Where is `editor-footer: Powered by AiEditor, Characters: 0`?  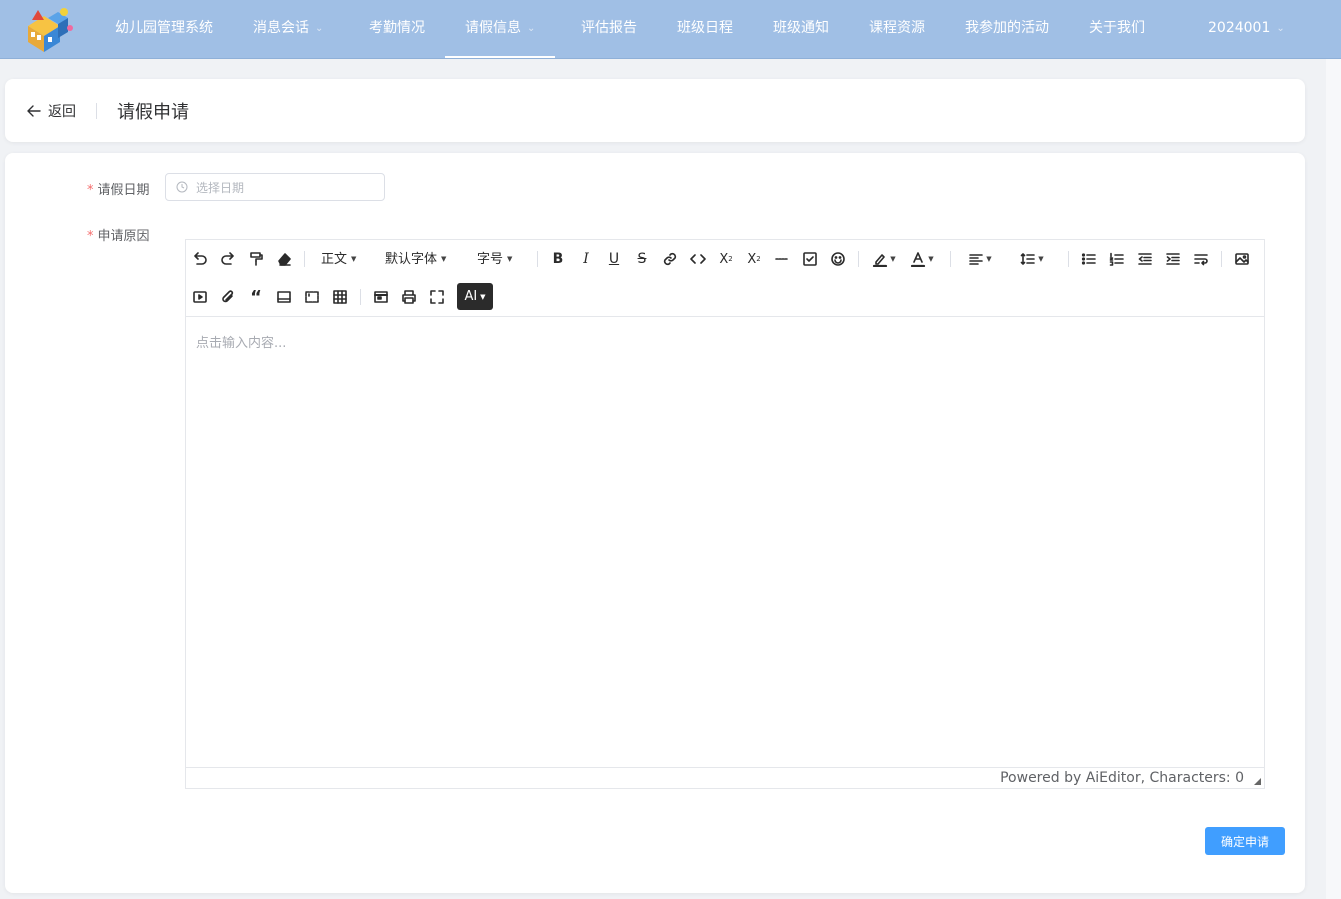 editor-footer: Powered by AiEditor, Characters: 0 is located at coordinates (725, 777).